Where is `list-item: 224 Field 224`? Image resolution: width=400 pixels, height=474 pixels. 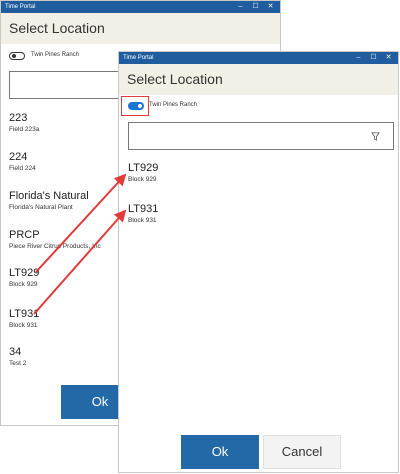 list-item: 224 Field 224 is located at coordinates (22, 162).